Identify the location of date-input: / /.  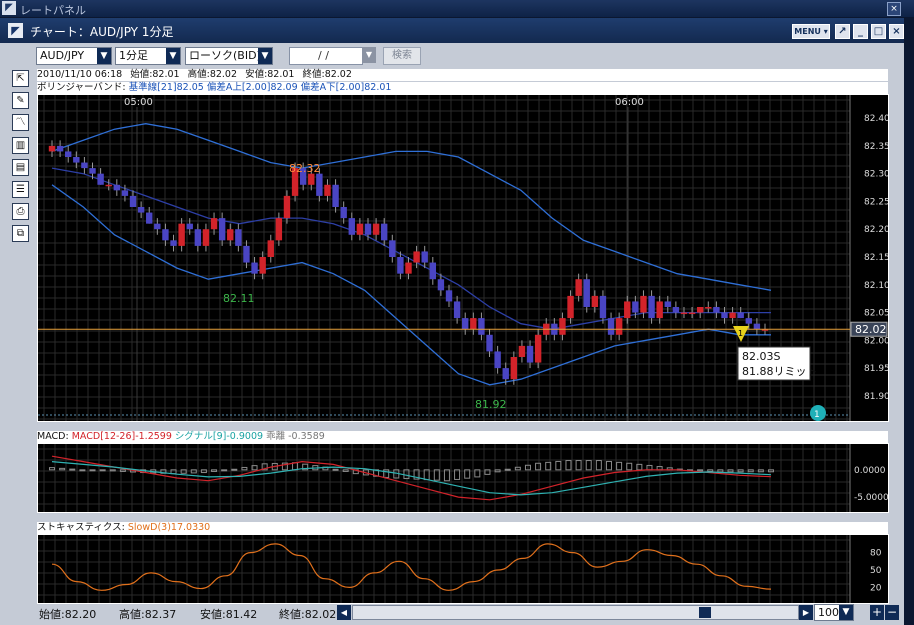
(326, 56).